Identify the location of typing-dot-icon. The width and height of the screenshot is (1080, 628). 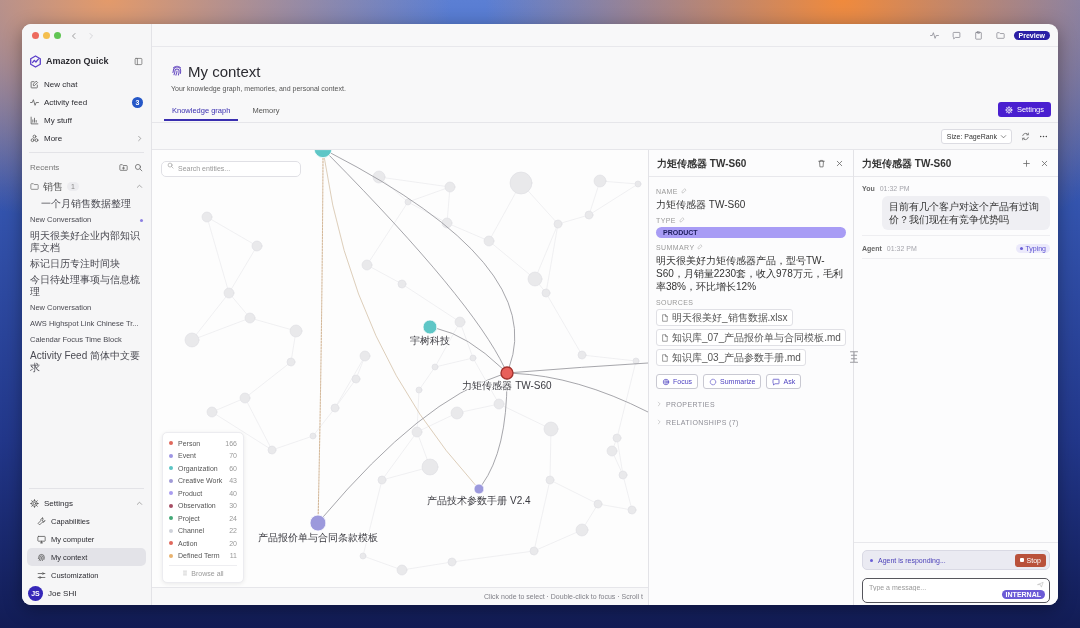
(1022, 248).